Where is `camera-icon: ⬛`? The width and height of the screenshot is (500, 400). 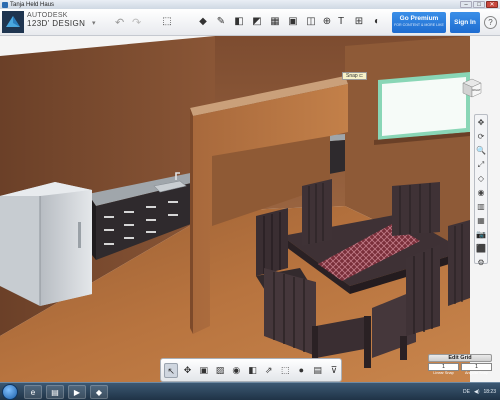 camera-icon: ⬛ is located at coordinates (481, 249).